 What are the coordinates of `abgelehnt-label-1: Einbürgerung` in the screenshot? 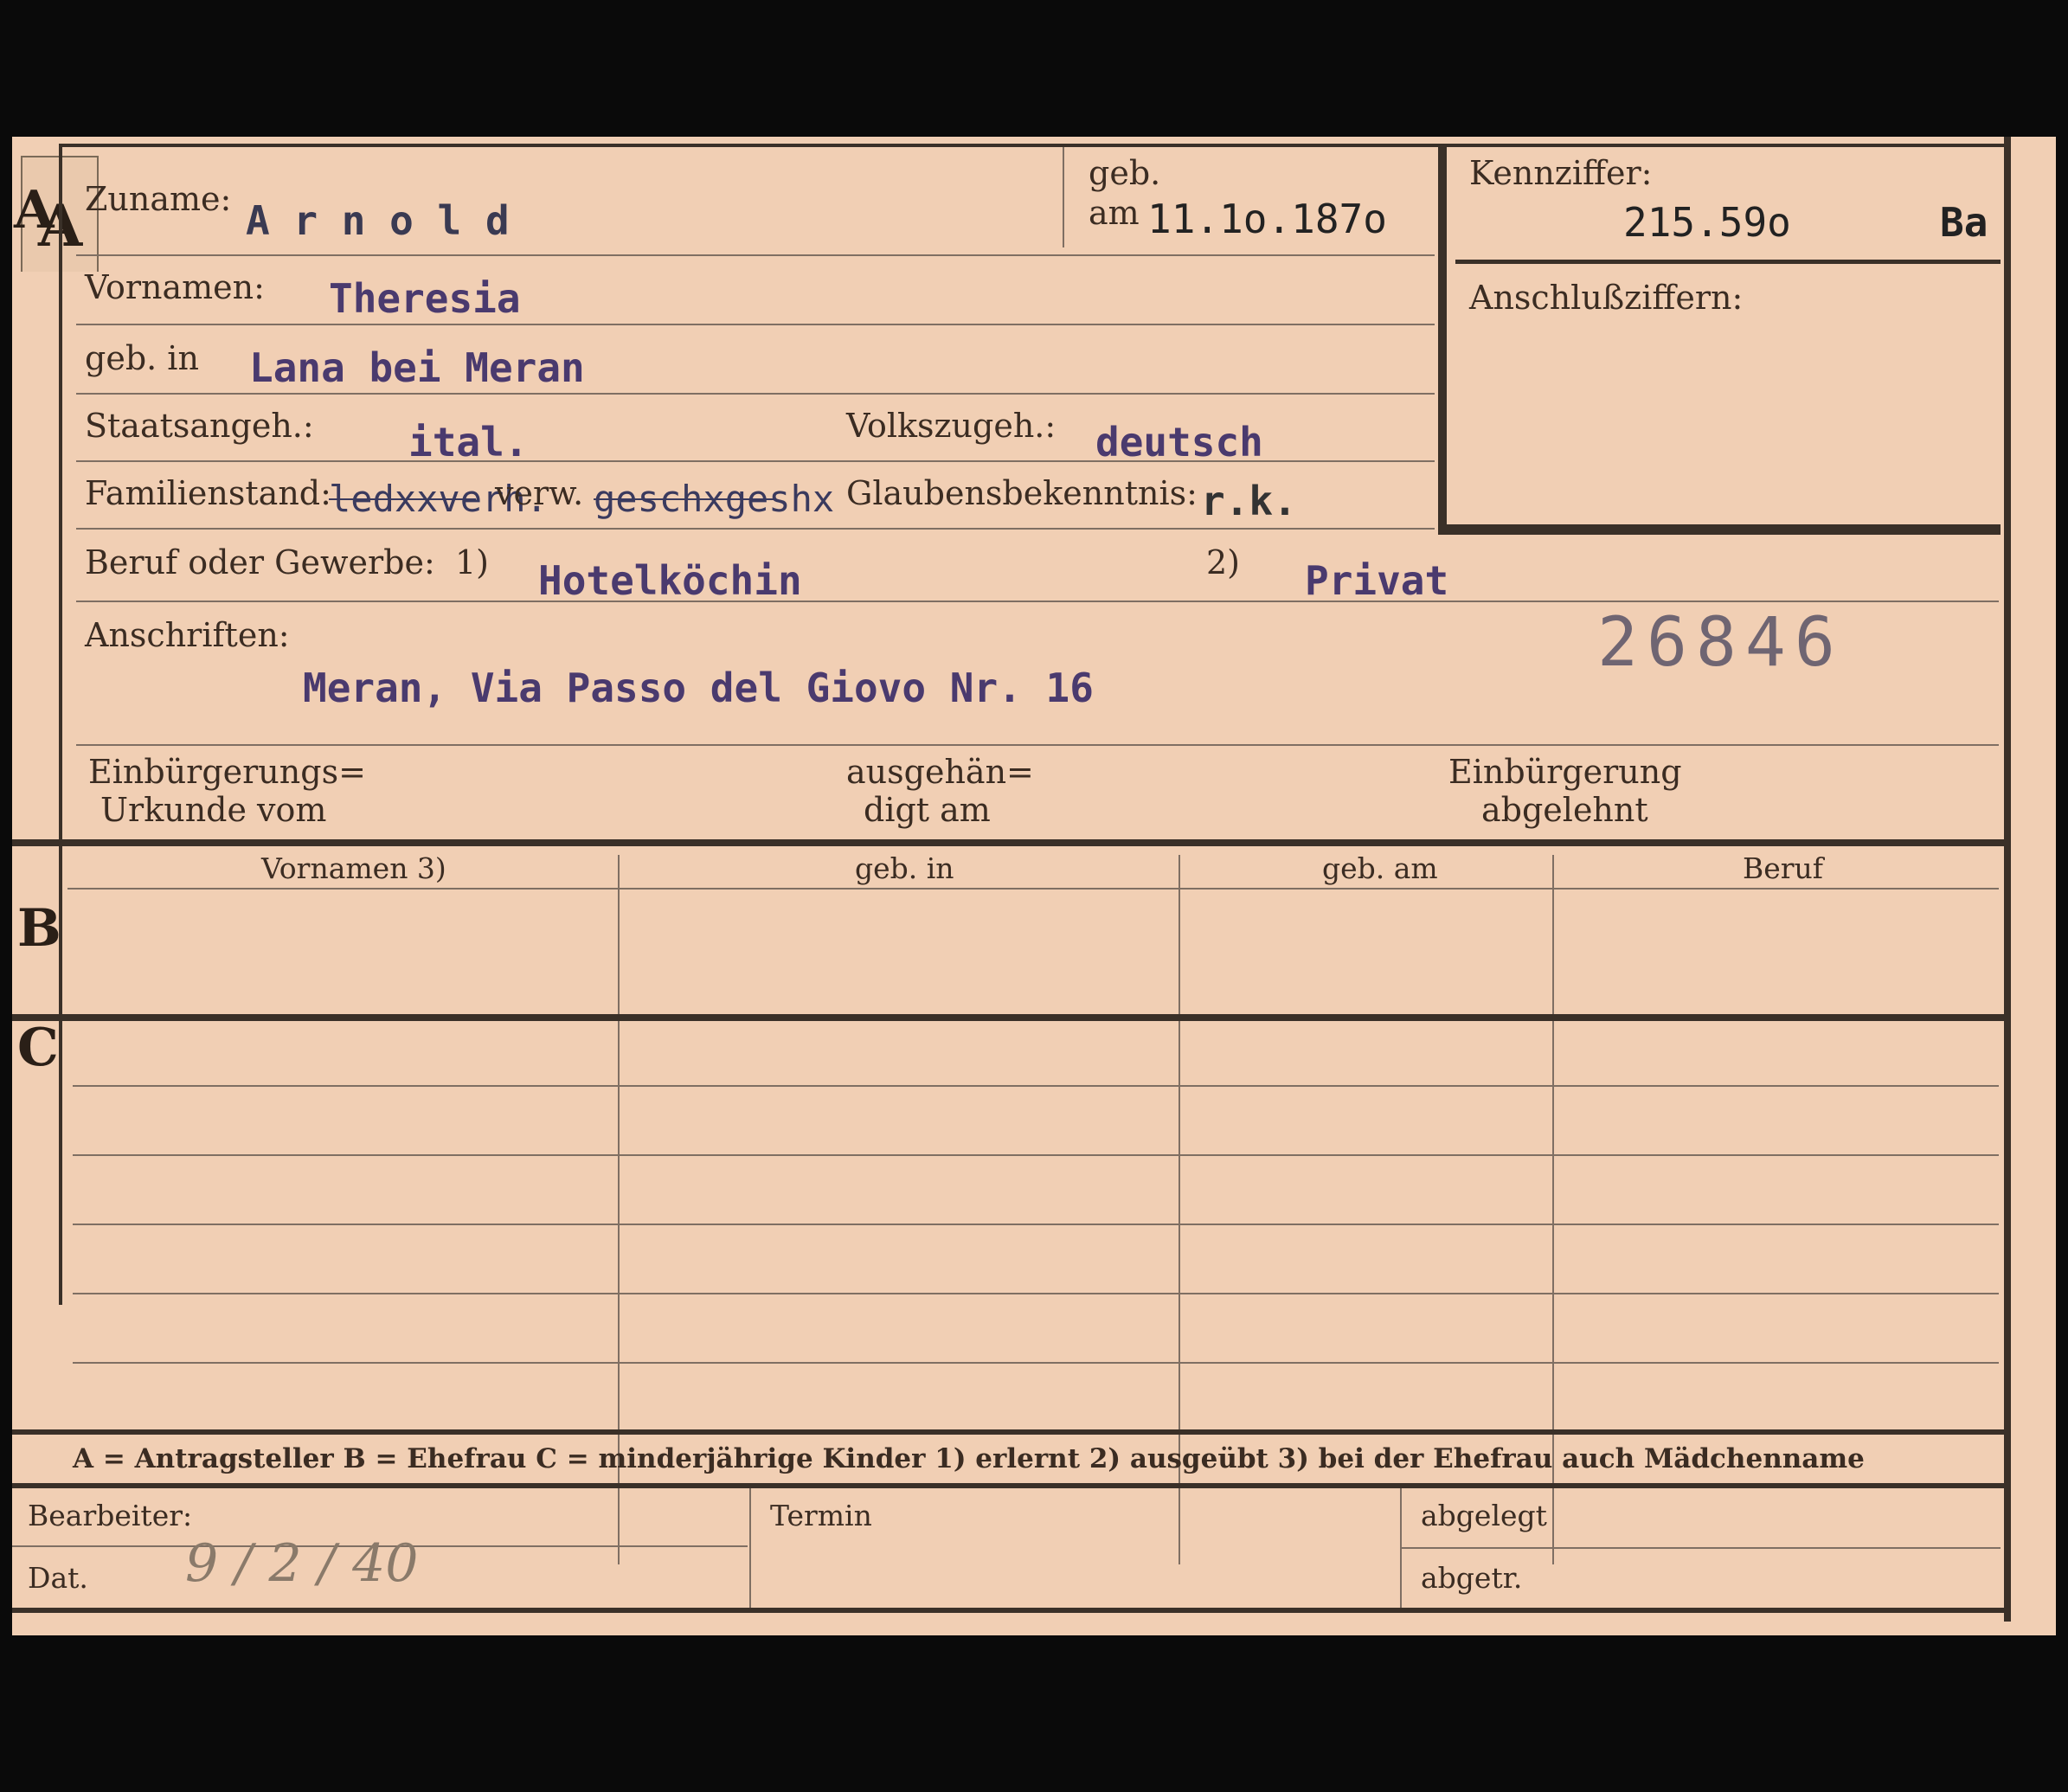 It's located at (1565, 772).